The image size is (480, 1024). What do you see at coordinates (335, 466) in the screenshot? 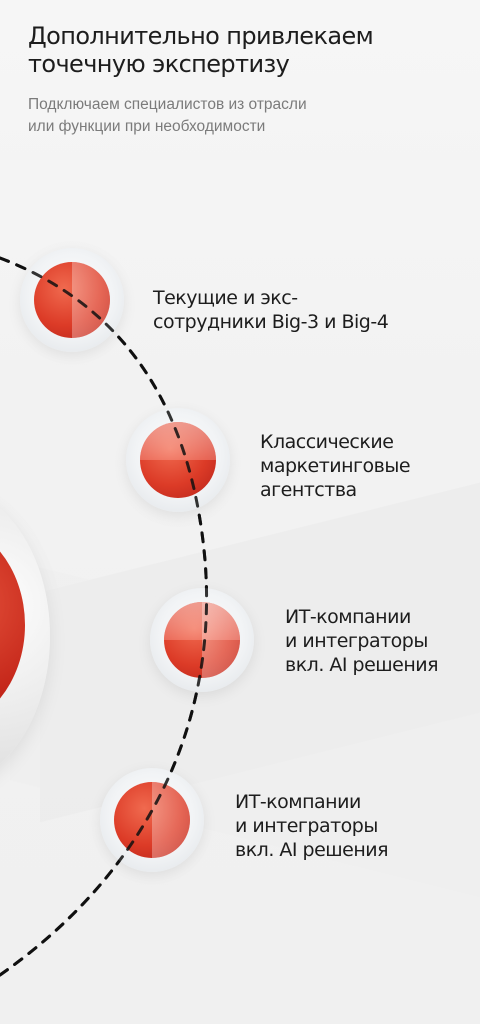
I see `expert-label-2: Классические маркетинговые агентства` at bounding box center [335, 466].